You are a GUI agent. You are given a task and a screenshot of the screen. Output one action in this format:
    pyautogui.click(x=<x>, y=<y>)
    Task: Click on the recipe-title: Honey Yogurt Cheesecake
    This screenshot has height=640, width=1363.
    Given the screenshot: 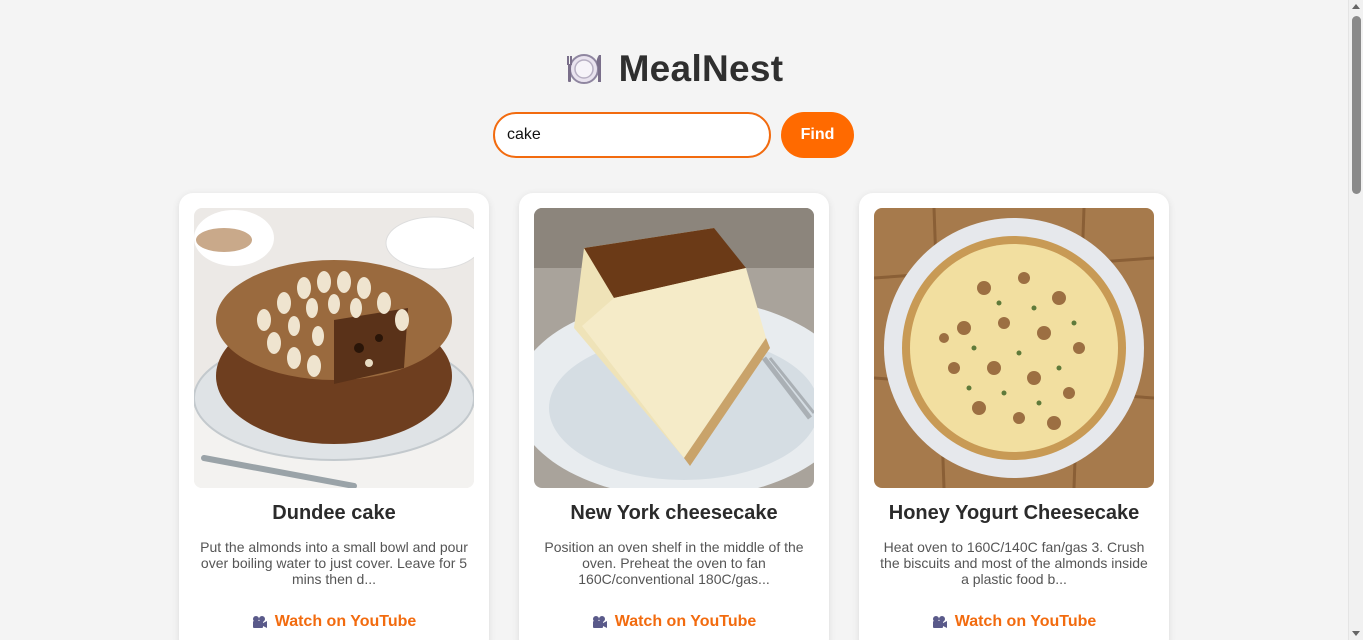 What is the action you would take?
    pyautogui.click(x=1014, y=513)
    